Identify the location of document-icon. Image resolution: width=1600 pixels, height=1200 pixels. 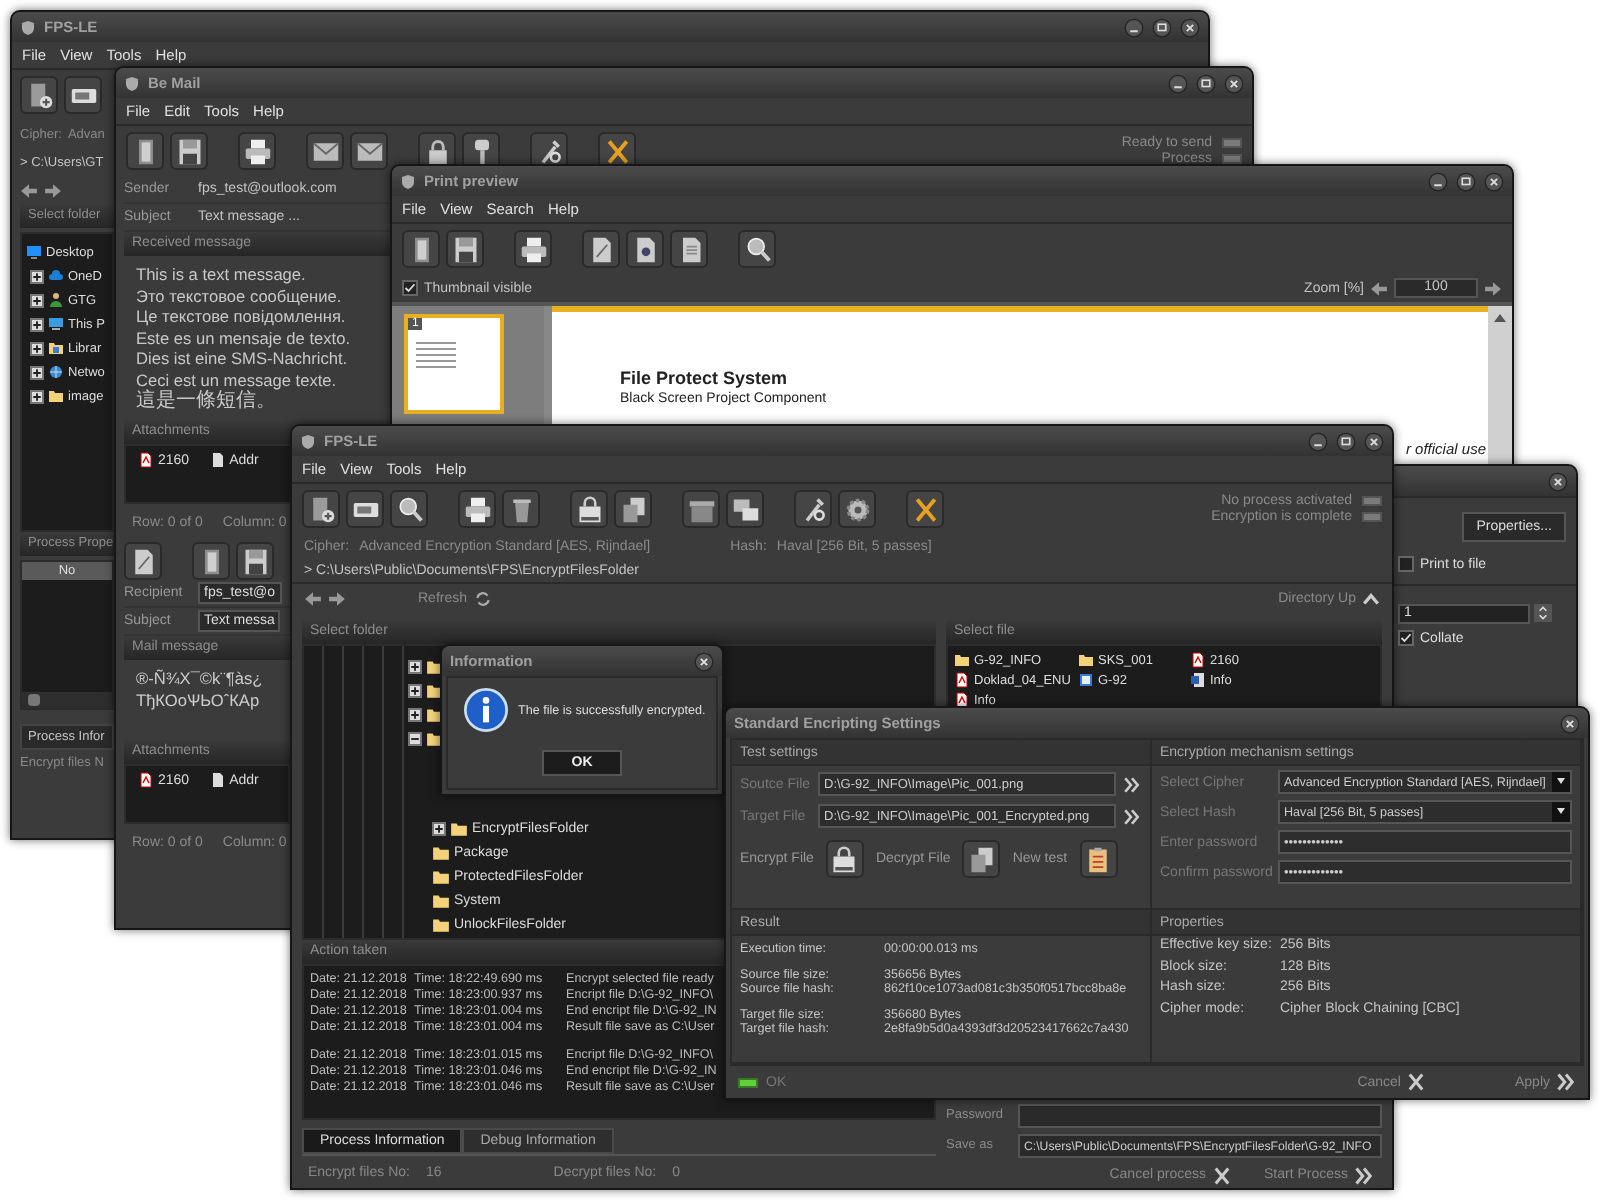
(217, 780).